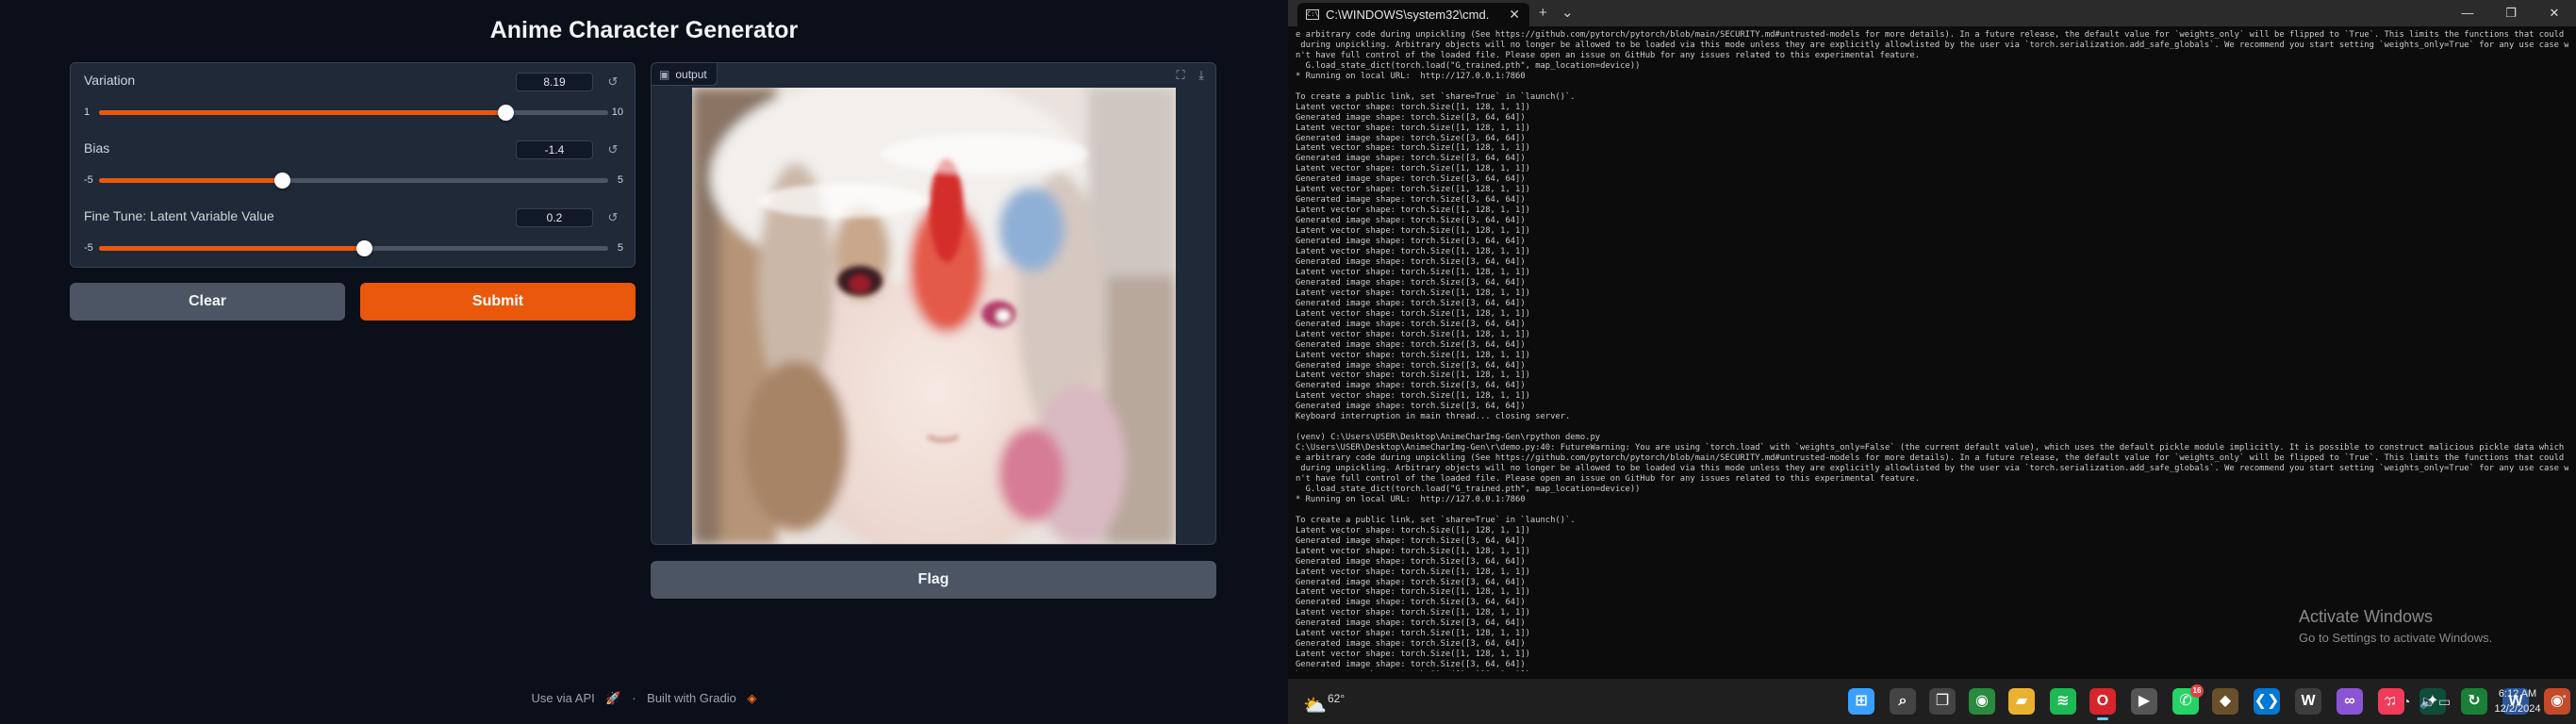  What do you see at coordinates (691, 74) in the screenshot?
I see `output-label: output` at bounding box center [691, 74].